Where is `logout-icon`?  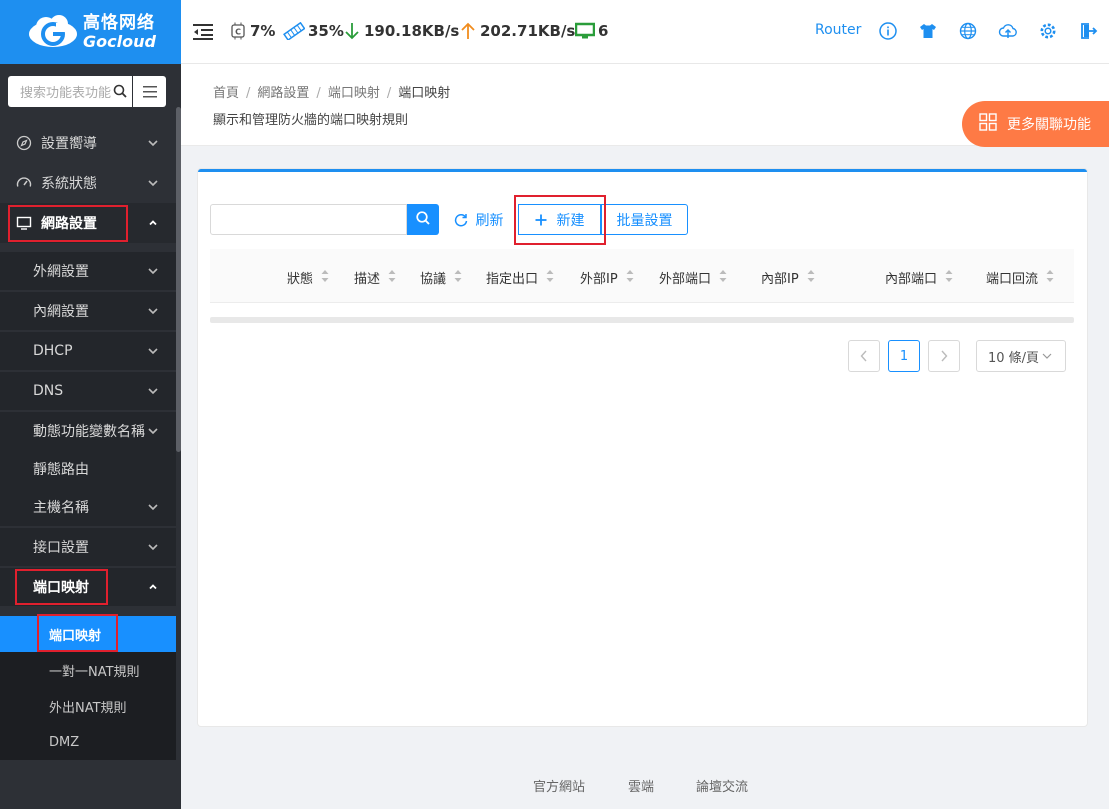 logout-icon is located at coordinates (1088, 31).